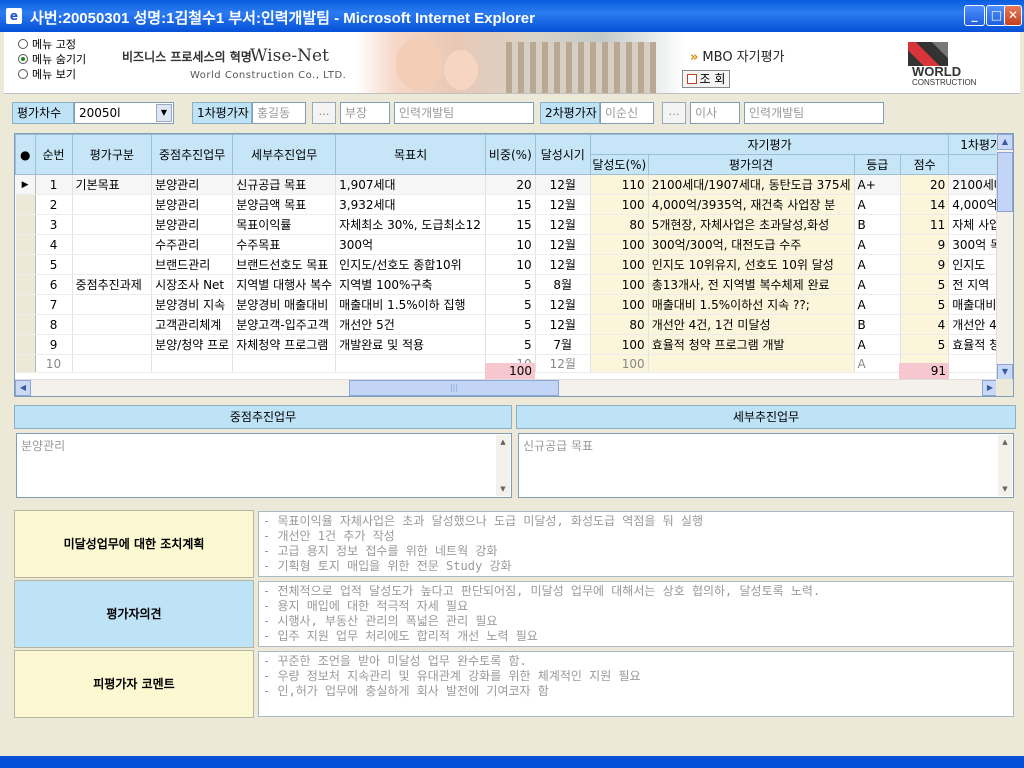 The width and height of the screenshot is (1024, 768). What do you see at coordinates (510, 154) in the screenshot?
I see `col-weight: 비중(%)` at bounding box center [510, 154].